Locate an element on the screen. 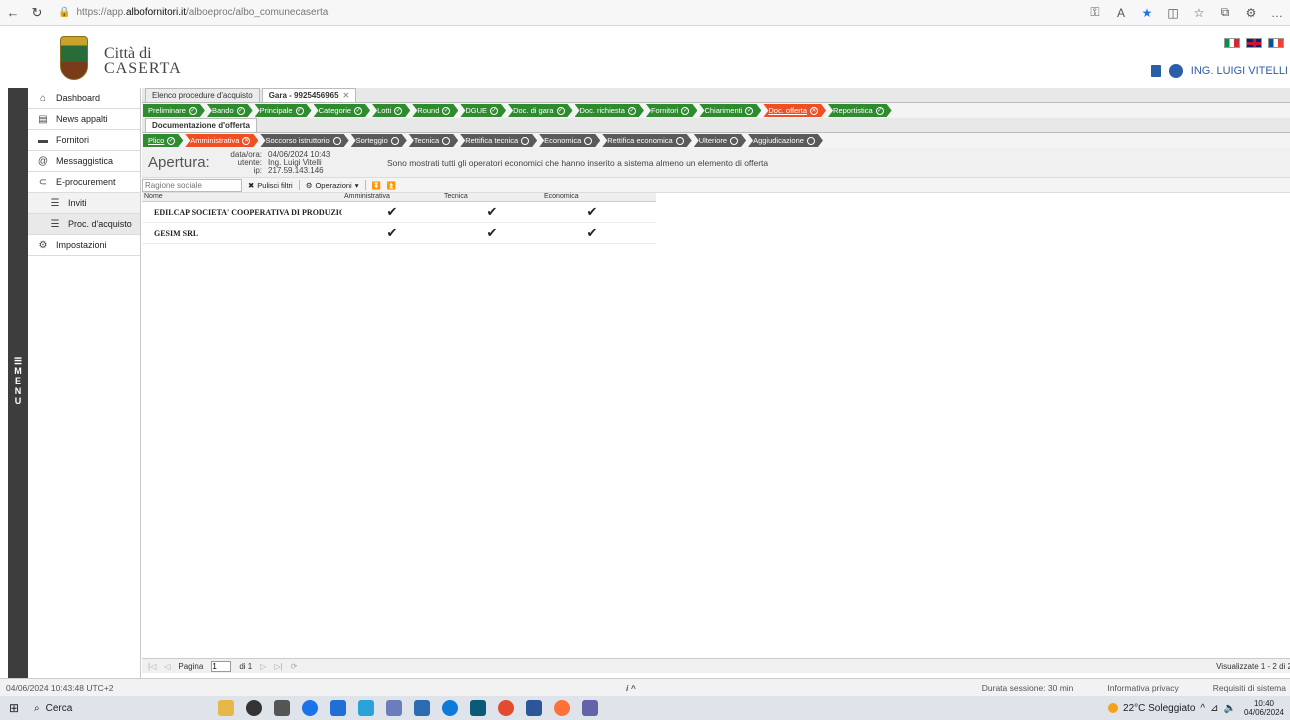  col-header-nome: Nome is located at coordinates (242, 197).